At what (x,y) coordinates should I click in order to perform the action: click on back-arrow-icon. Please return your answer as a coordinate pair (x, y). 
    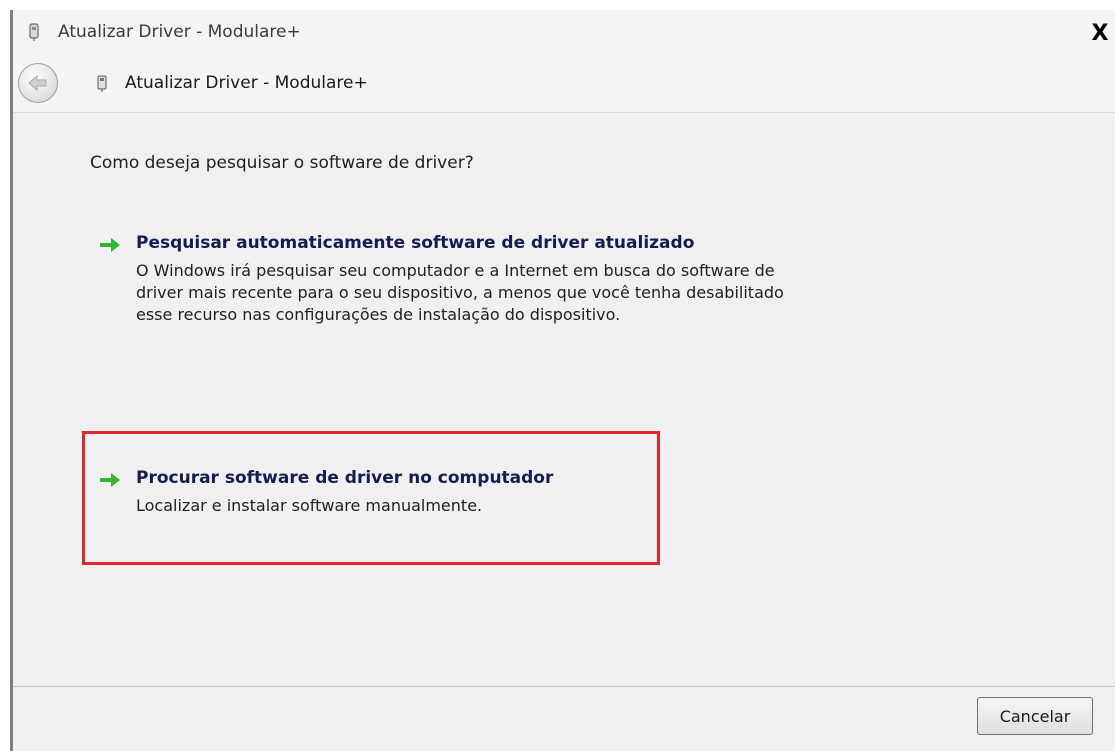
    Looking at the image, I should click on (37, 83).